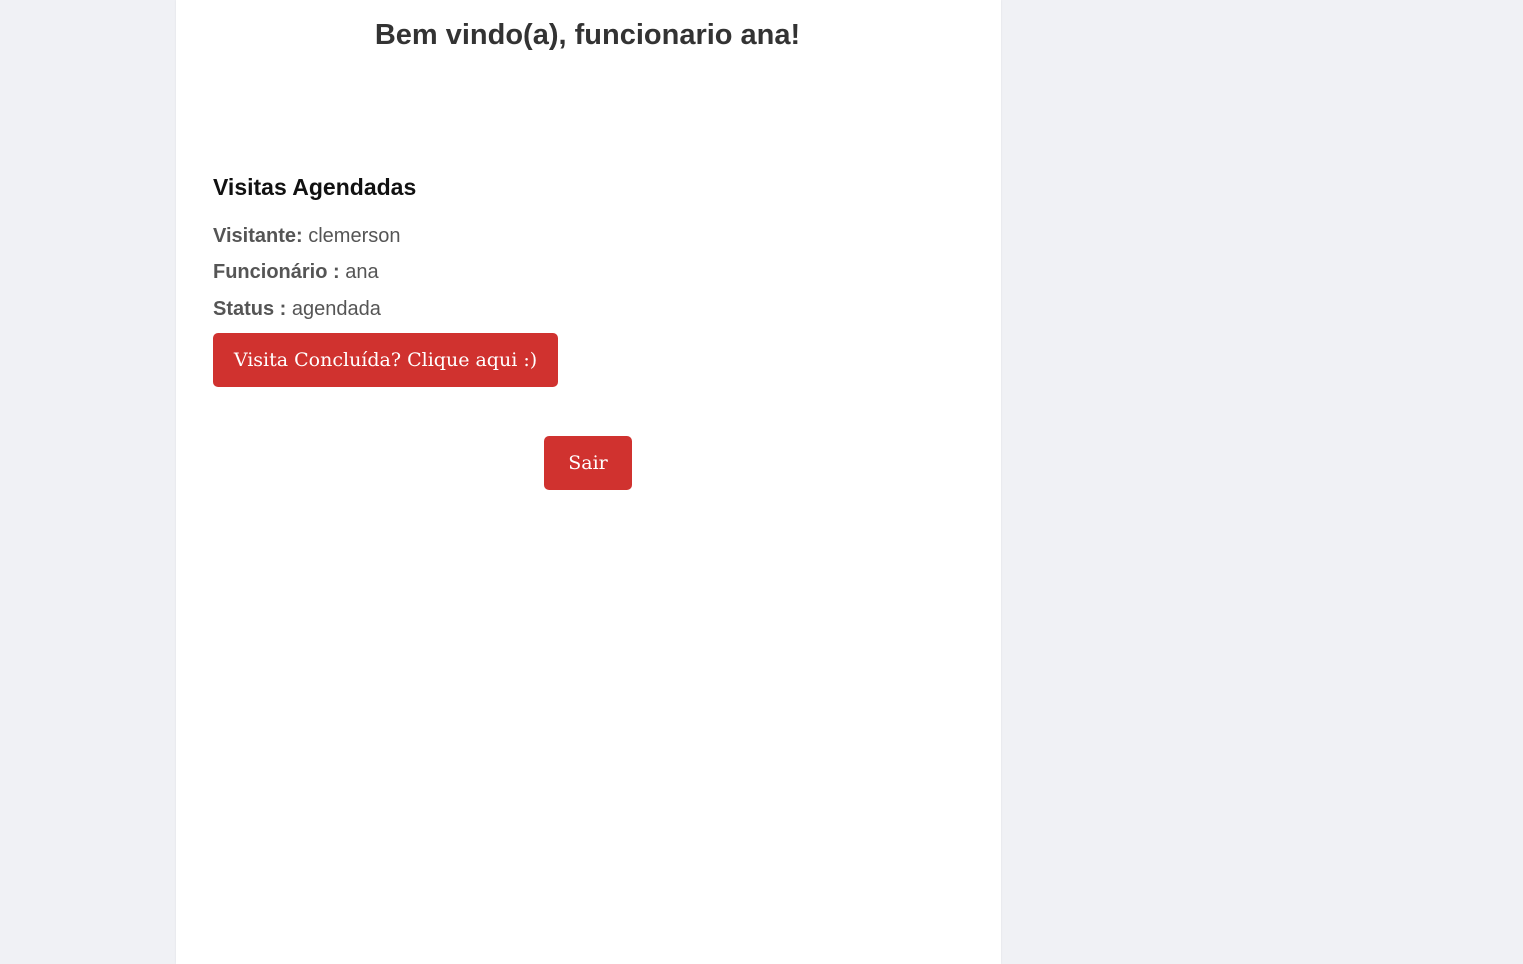  I want to click on visitor-label: Visitante:, so click(258, 236).